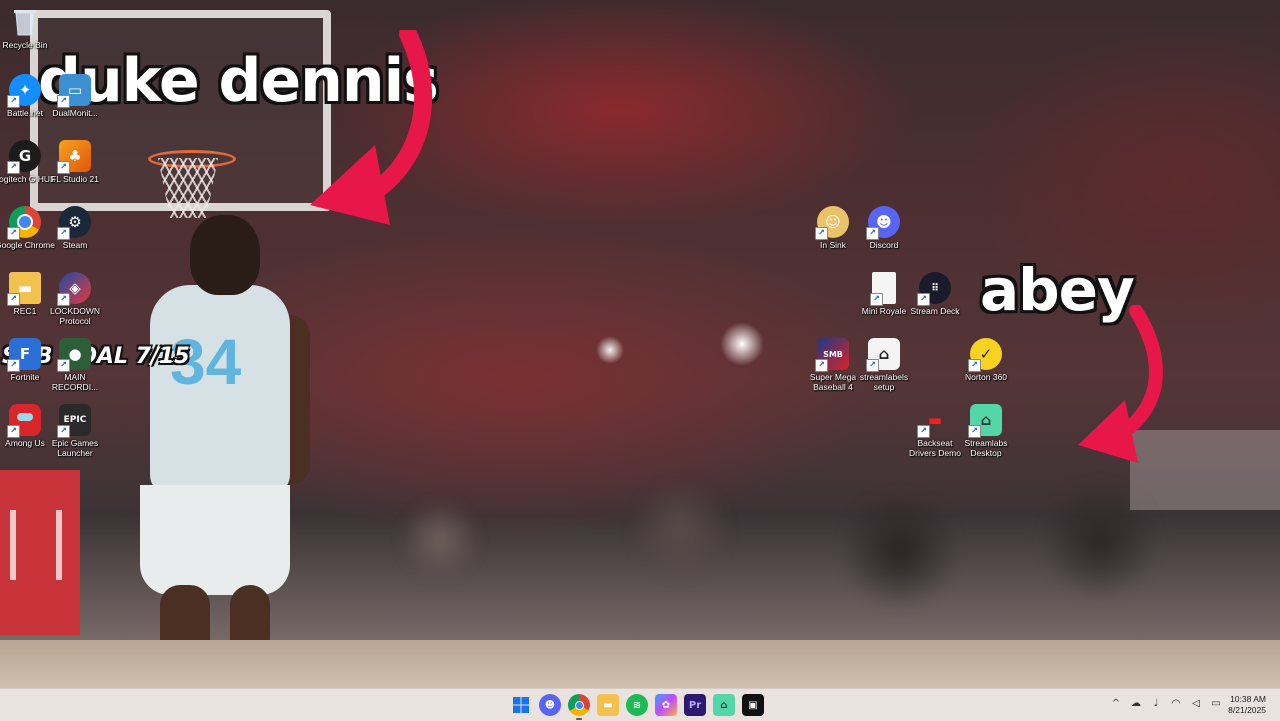 The image size is (1280, 721). I want to click on file-icon: ↗, so click(883, 289).